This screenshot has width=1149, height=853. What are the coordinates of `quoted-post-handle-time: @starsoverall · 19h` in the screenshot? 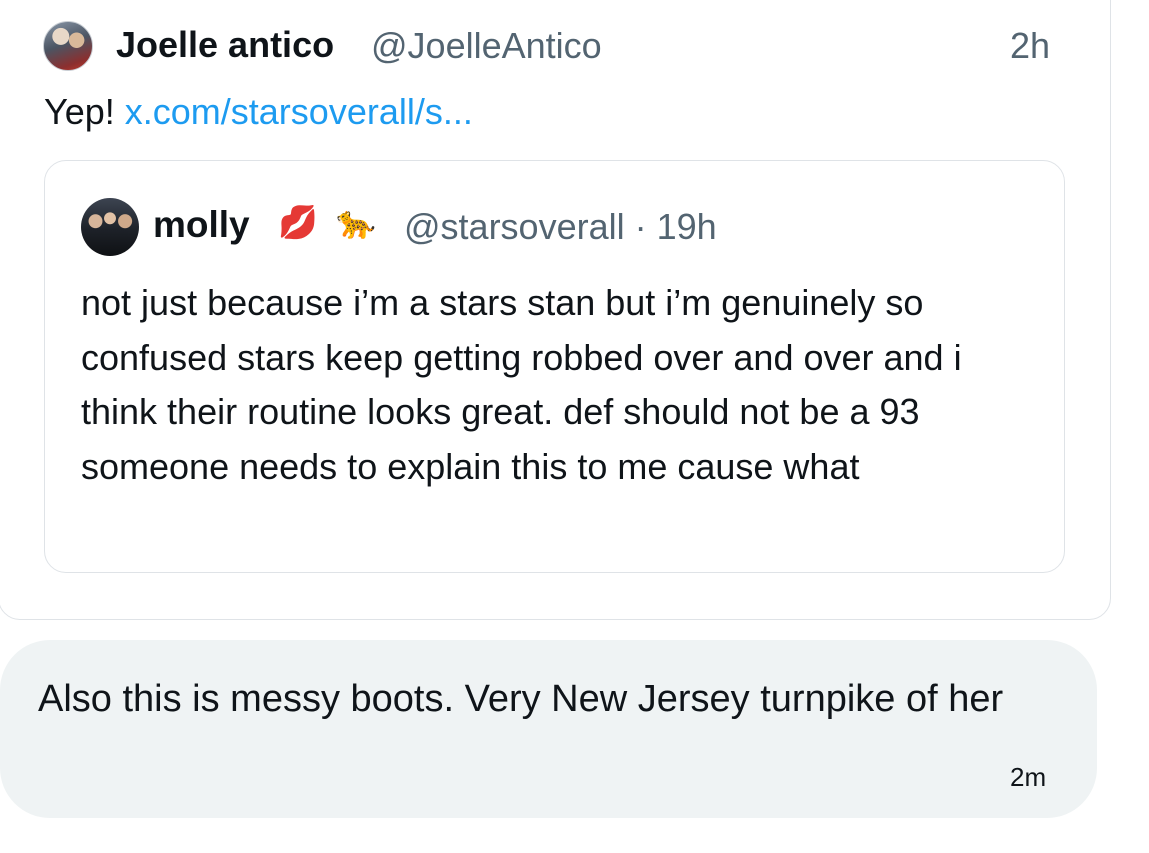 It's located at (560, 227).